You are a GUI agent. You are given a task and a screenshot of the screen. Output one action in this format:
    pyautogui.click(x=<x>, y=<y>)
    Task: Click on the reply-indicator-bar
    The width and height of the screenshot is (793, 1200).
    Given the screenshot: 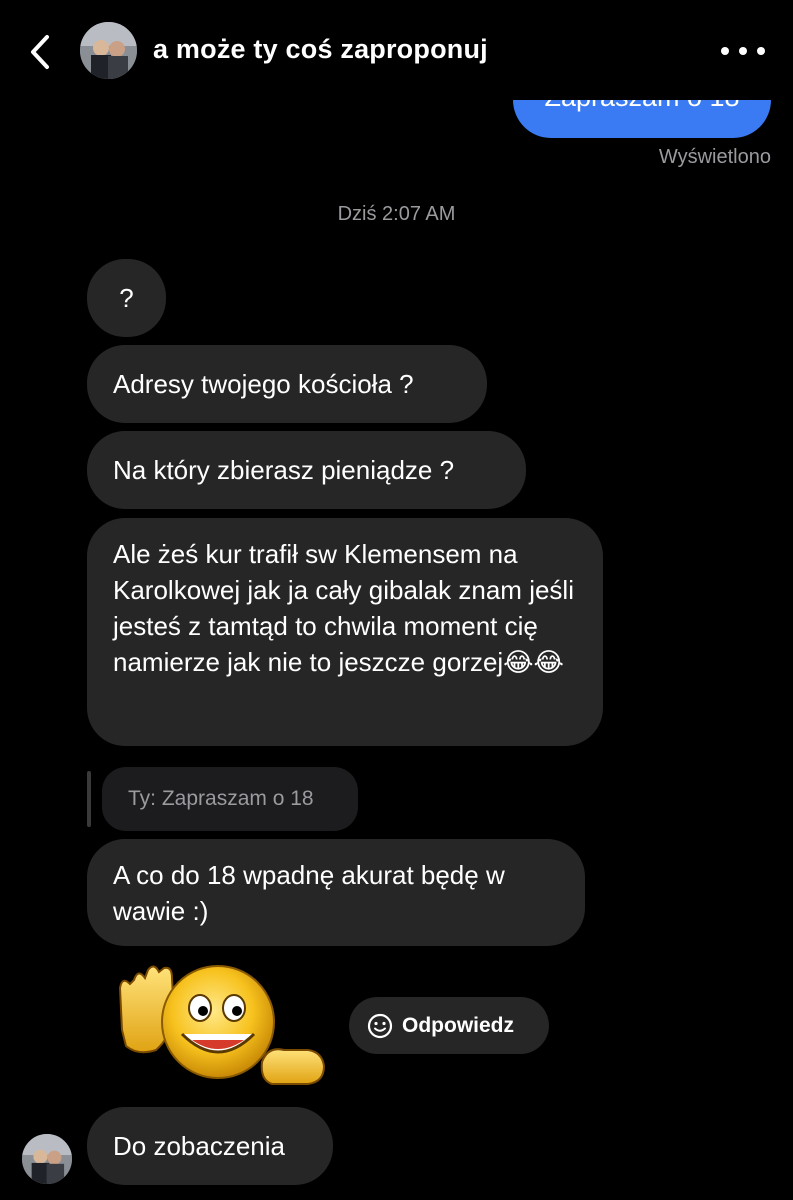 What is the action you would take?
    pyautogui.click(x=89, y=799)
    